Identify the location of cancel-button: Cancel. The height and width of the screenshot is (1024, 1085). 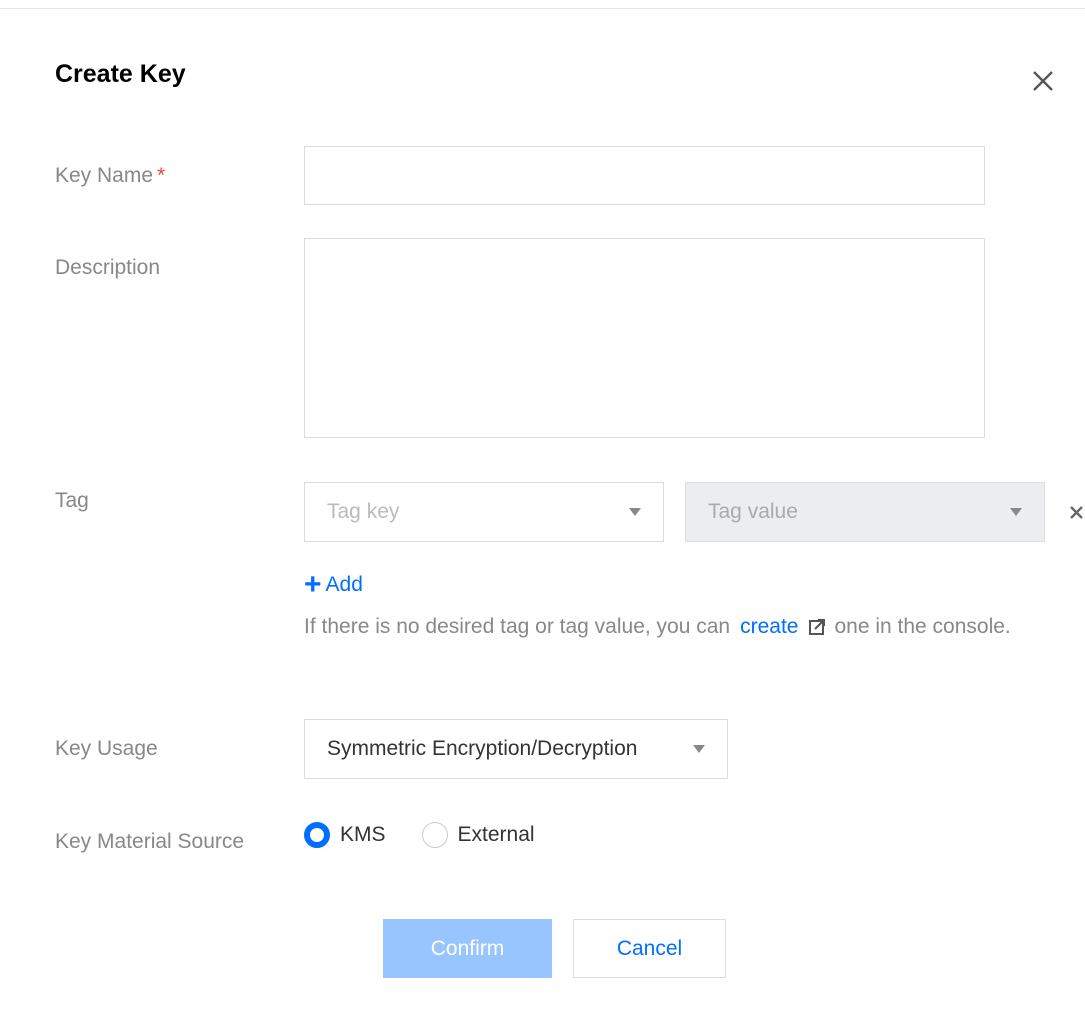
(649, 948).